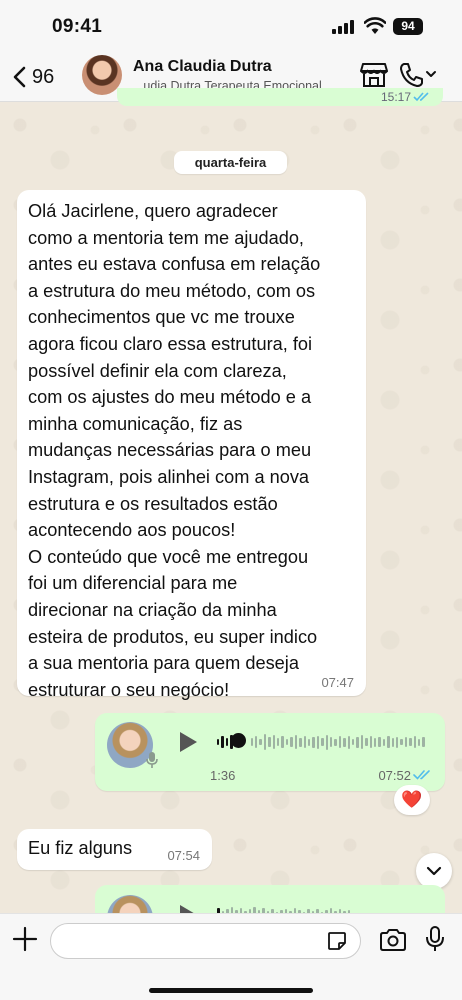 This screenshot has width=462, height=1000. What do you see at coordinates (394, 775) in the screenshot?
I see `message-time: 07:52` at bounding box center [394, 775].